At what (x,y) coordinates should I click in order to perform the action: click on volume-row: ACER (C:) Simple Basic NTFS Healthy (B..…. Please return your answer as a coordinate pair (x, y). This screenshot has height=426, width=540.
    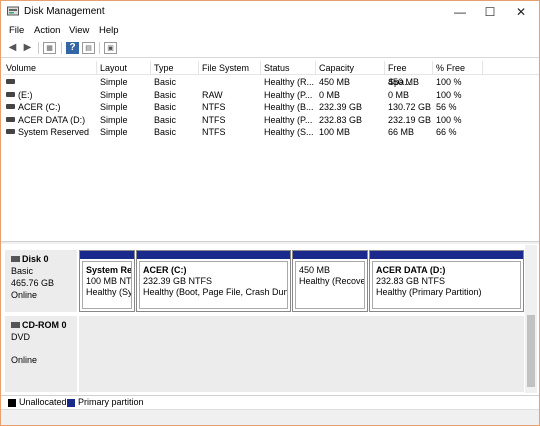
    Looking at the image, I should click on (271, 107).